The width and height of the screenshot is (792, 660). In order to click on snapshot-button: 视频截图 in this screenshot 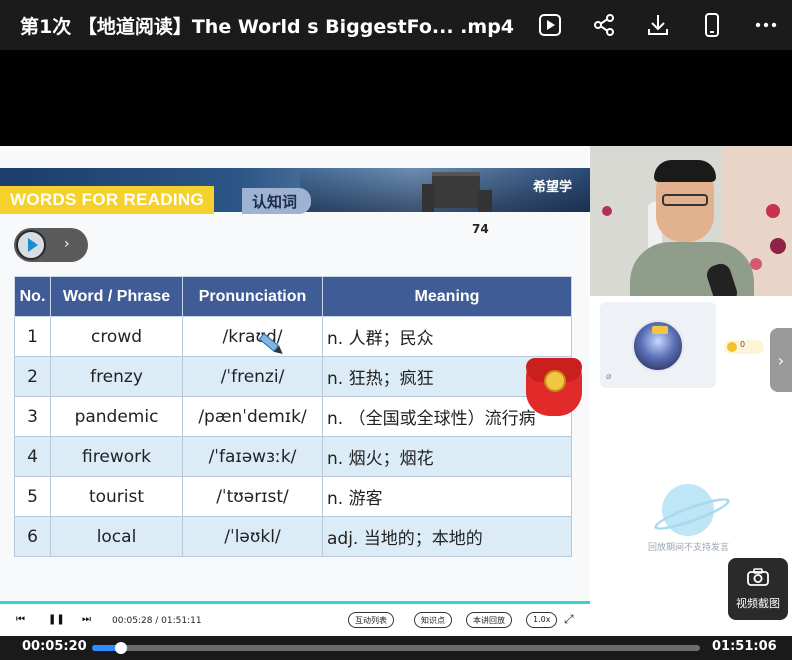, I will do `click(758, 589)`.